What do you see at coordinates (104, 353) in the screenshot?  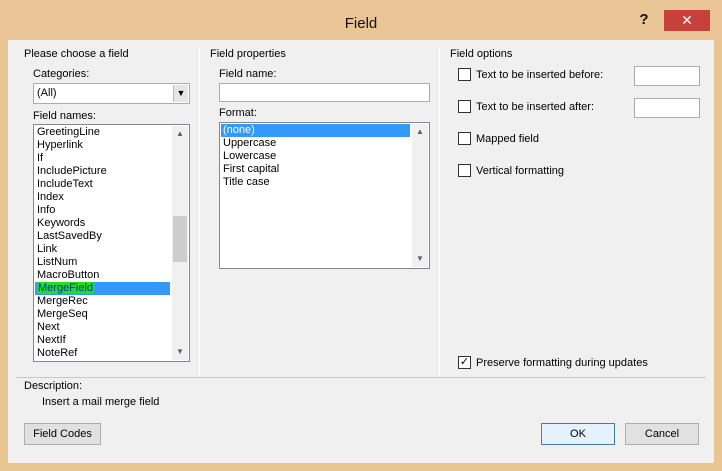 I see `field-name-item: NoteRef` at bounding box center [104, 353].